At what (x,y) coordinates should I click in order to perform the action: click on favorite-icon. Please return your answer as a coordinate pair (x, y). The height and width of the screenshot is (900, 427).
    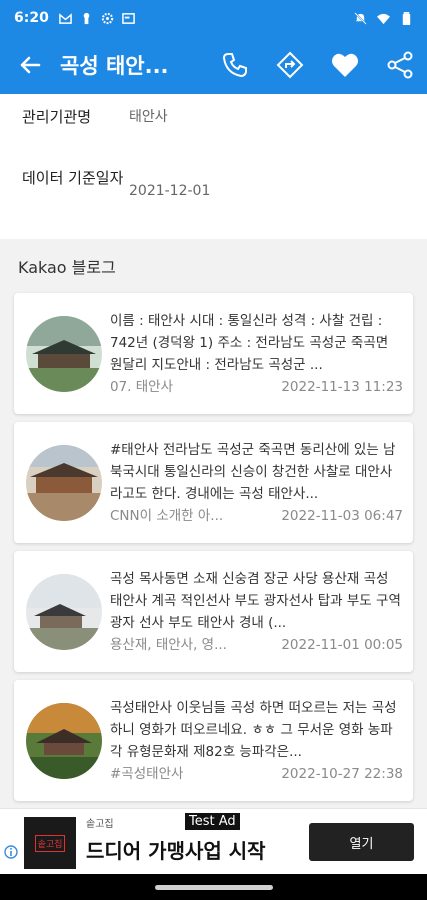
    Looking at the image, I should click on (344, 65).